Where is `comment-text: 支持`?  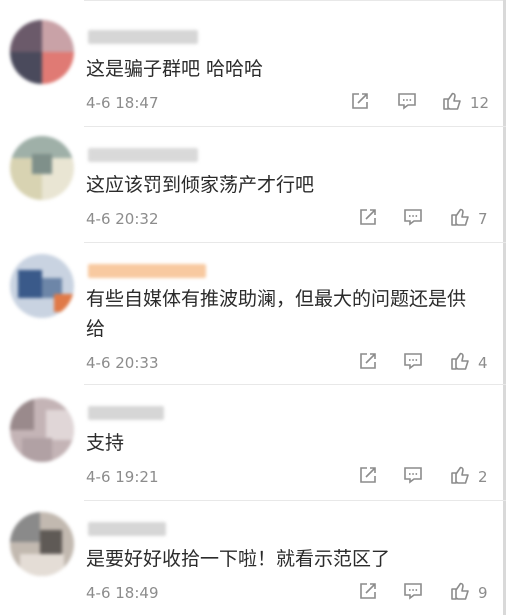
comment-text: 支持 is located at coordinates (105, 443).